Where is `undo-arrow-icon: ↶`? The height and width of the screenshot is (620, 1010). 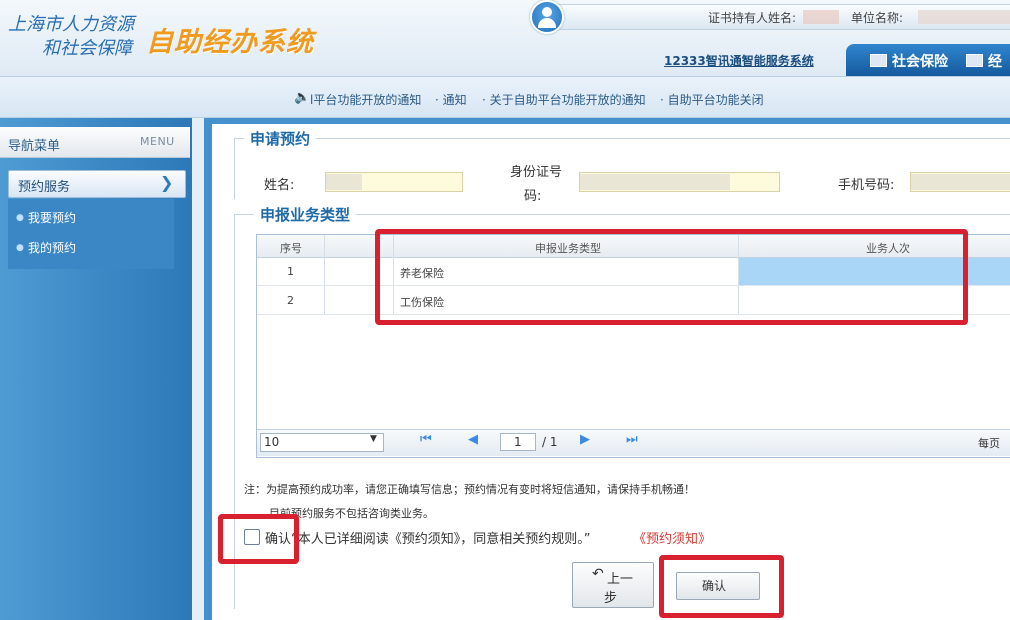
undo-arrow-icon: ↶ is located at coordinates (598, 574).